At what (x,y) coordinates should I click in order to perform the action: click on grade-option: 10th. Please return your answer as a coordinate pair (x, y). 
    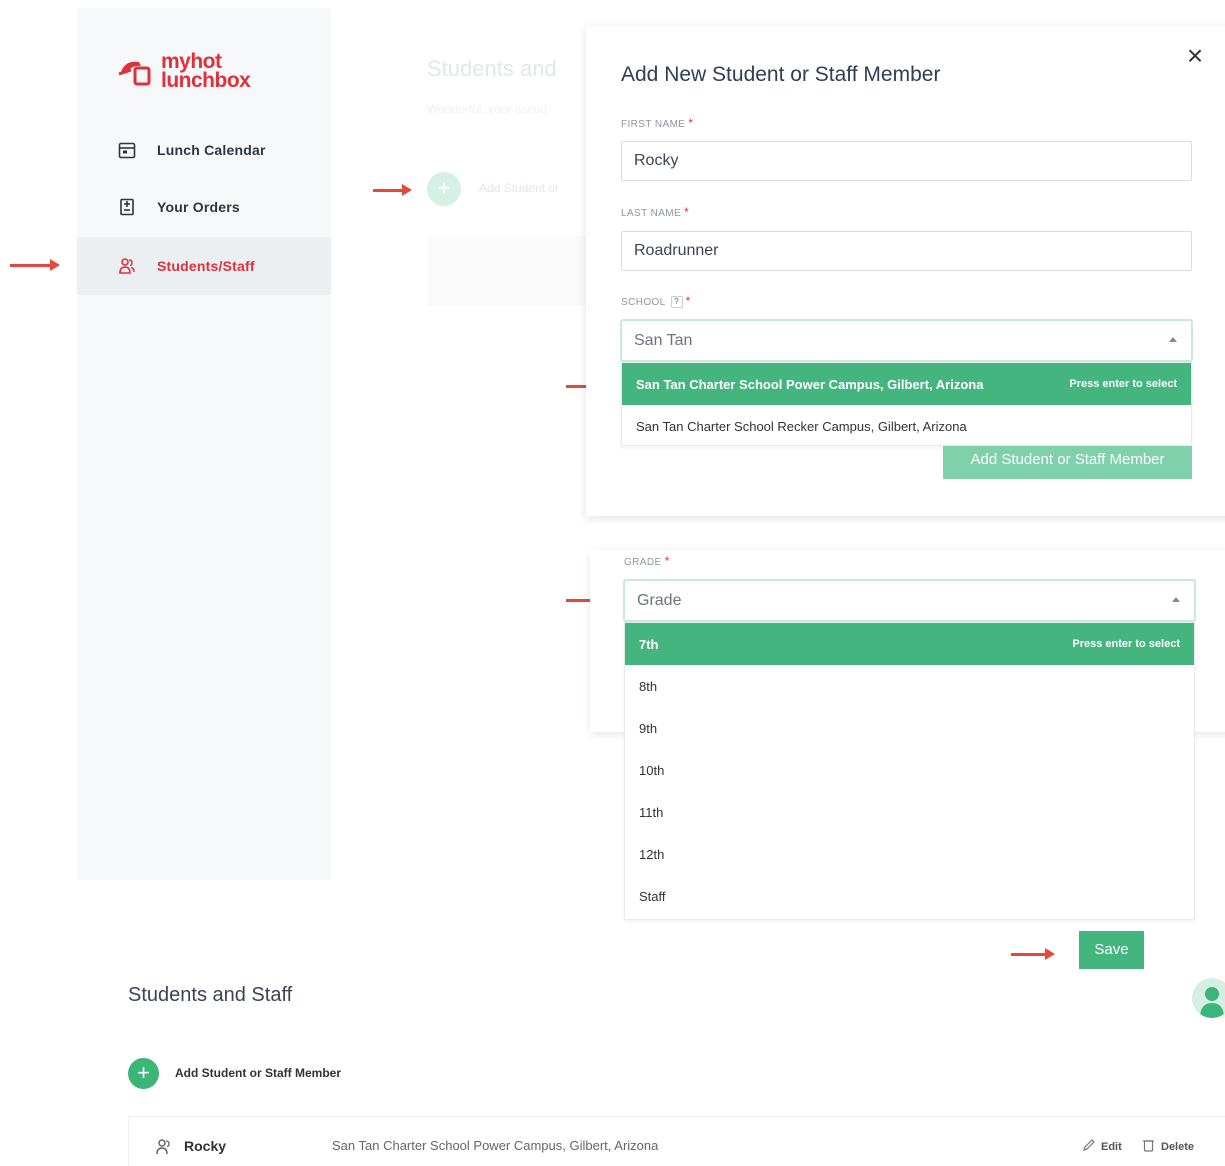
    Looking at the image, I should click on (909, 770).